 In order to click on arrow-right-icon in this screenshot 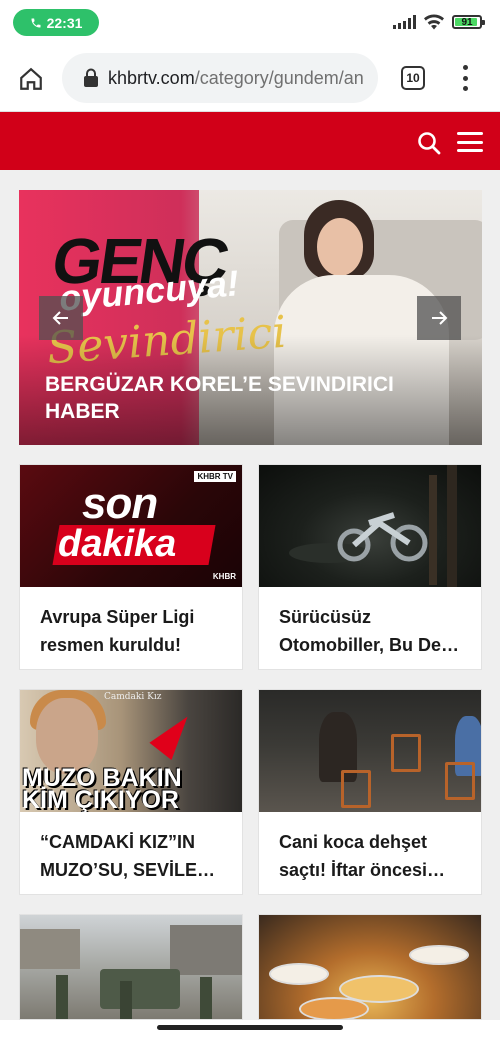, I will do `click(440, 318)`.